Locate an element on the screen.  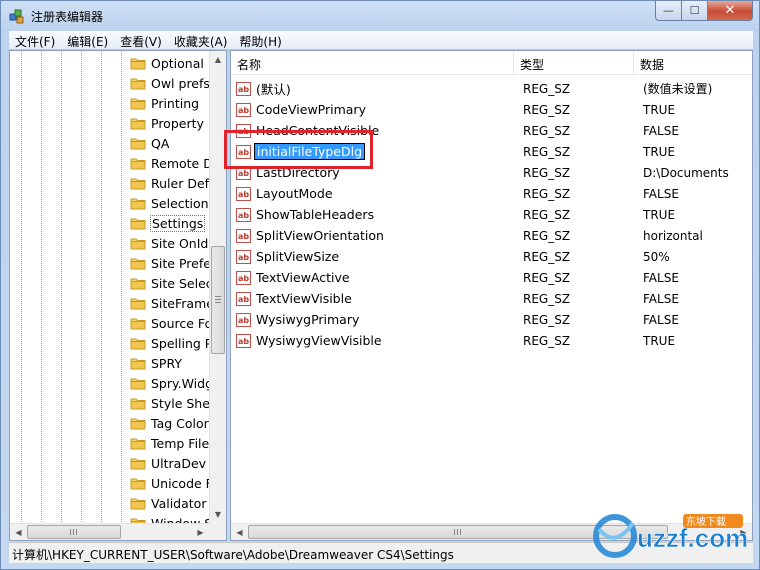
column-header: 名称 类型 数据 is located at coordinates (491, 63).